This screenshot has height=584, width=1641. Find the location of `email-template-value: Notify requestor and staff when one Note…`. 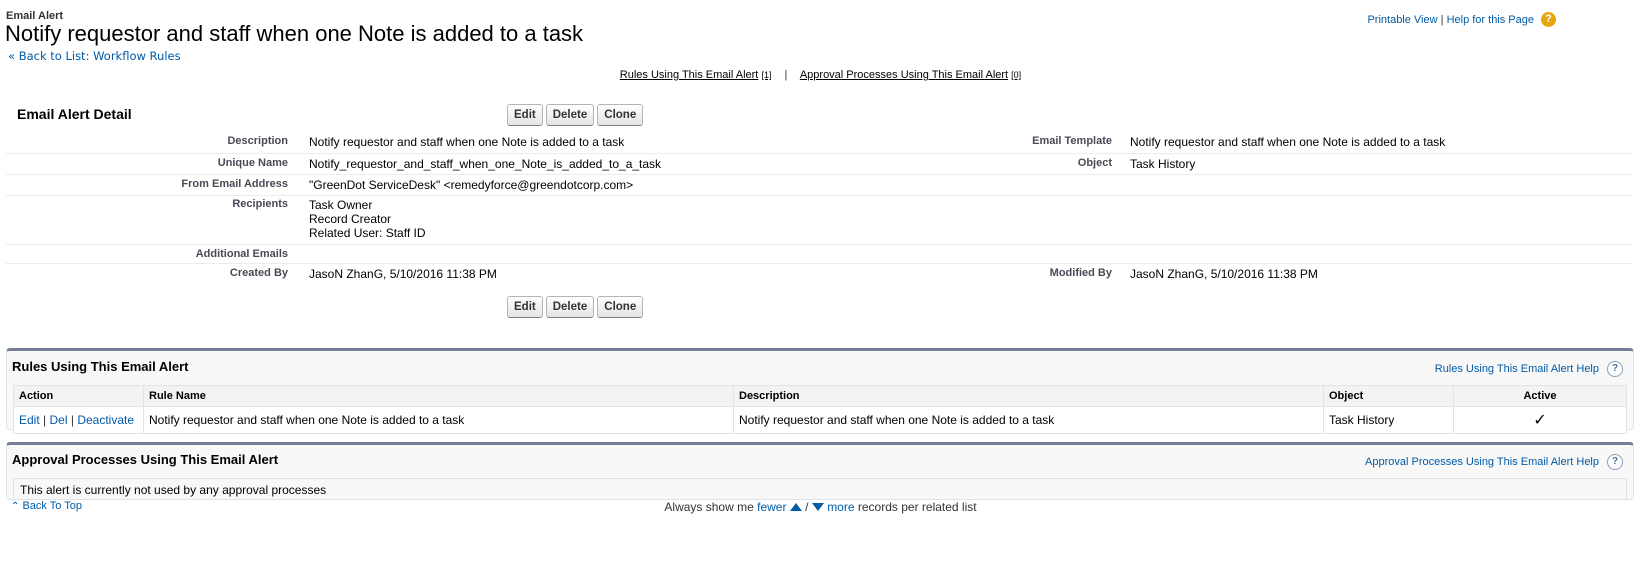

email-template-value: Notify requestor and staff when one Note… is located at coordinates (1288, 142).